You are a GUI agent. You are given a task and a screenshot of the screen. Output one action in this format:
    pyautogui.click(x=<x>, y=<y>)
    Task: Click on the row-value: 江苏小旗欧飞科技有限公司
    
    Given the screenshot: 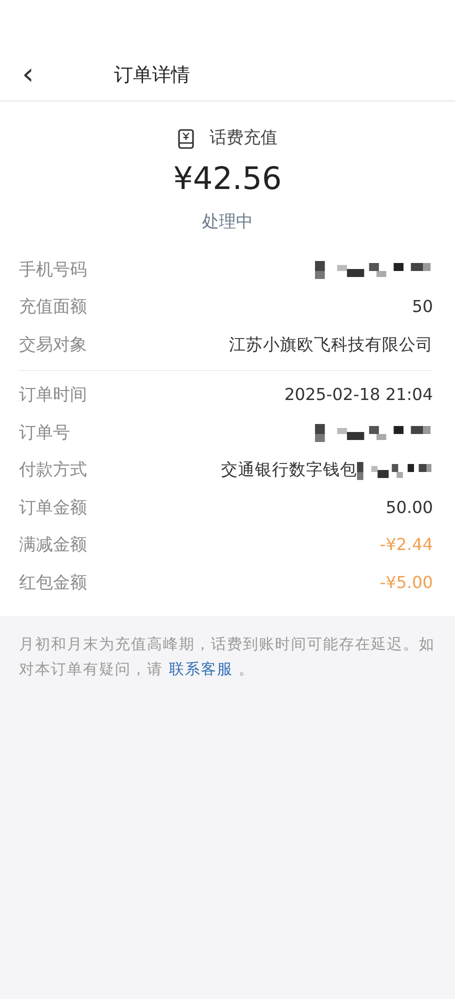 What is the action you would take?
    pyautogui.click(x=331, y=345)
    